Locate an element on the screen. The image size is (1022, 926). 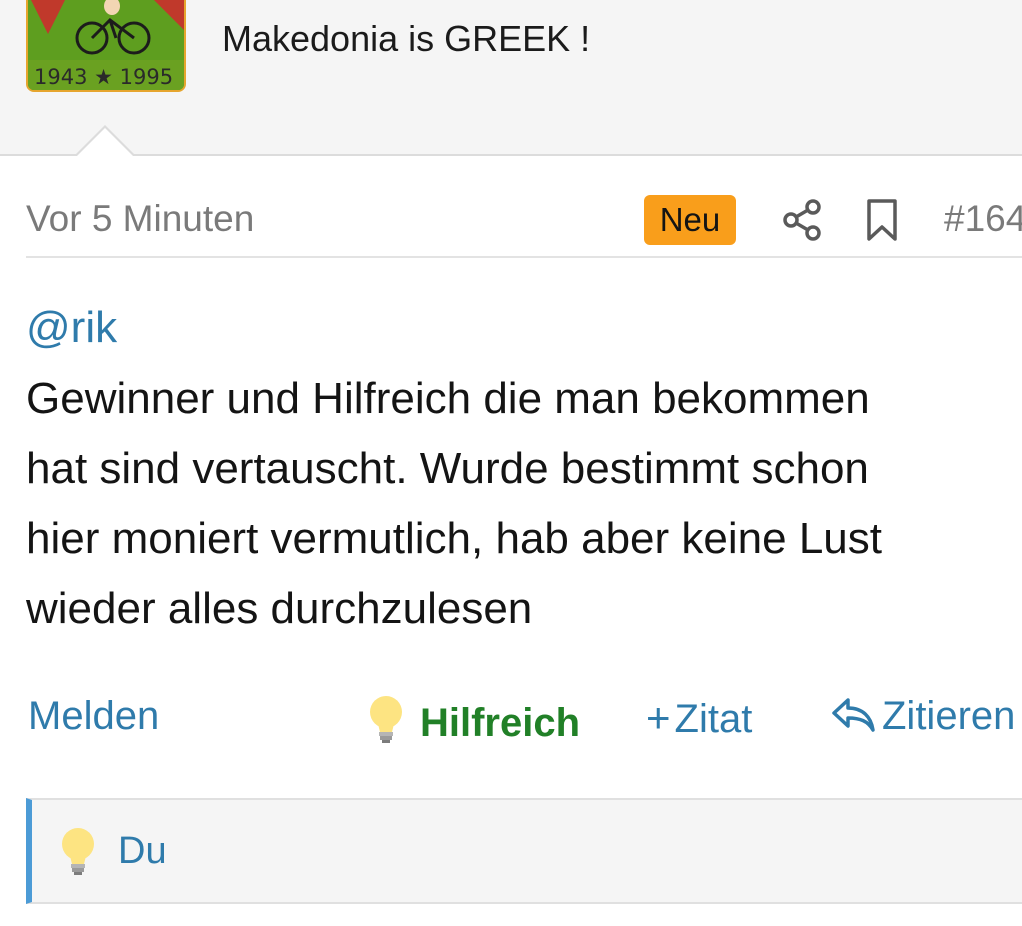
share-icon is located at coordinates (802, 220).